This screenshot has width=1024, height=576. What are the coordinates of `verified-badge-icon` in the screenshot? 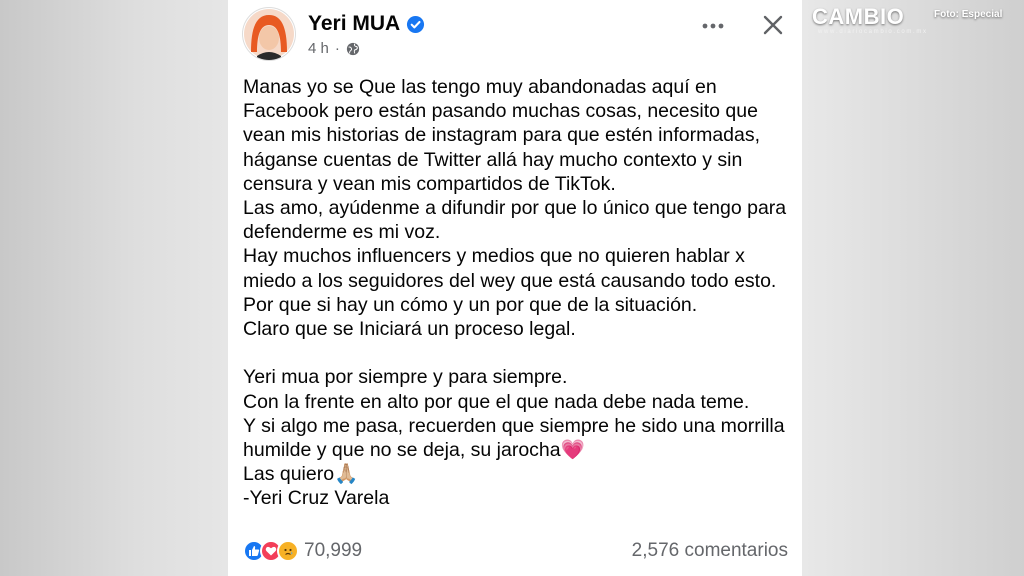 It's located at (416, 24).